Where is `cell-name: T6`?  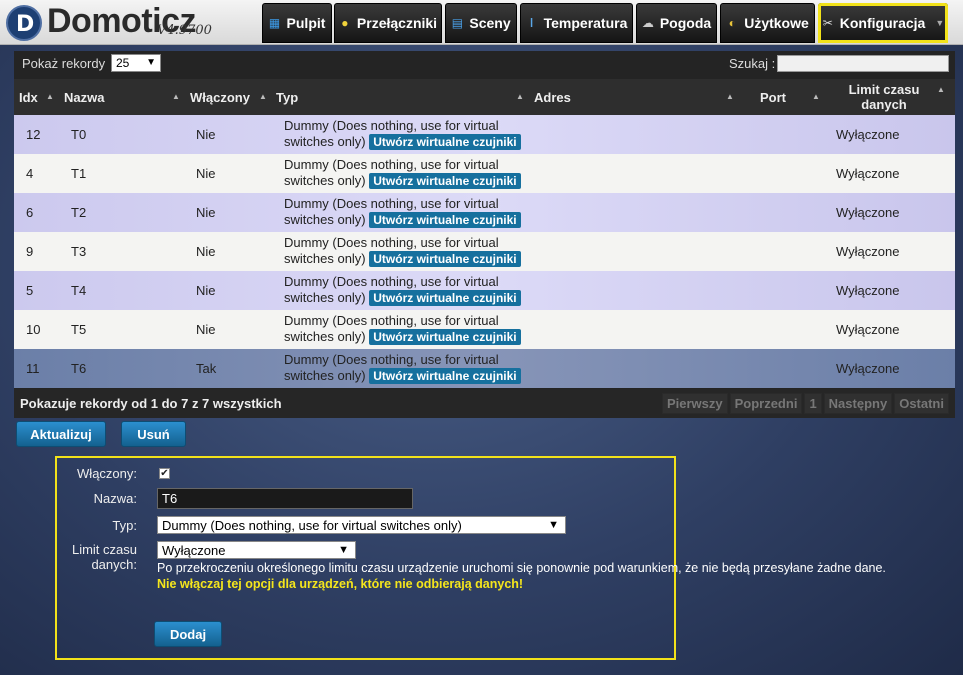
cell-name: T6 is located at coordinates (79, 368).